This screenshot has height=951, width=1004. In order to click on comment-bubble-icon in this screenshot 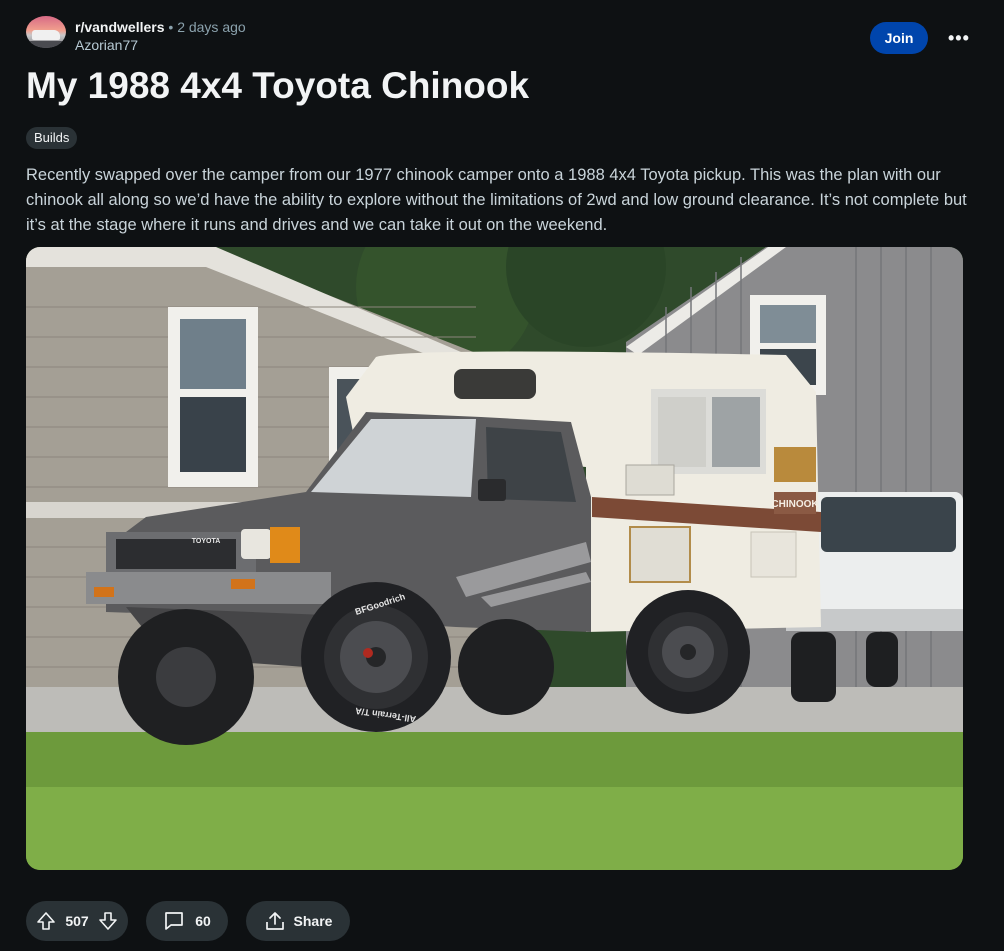, I will do `click(174, 921)`.